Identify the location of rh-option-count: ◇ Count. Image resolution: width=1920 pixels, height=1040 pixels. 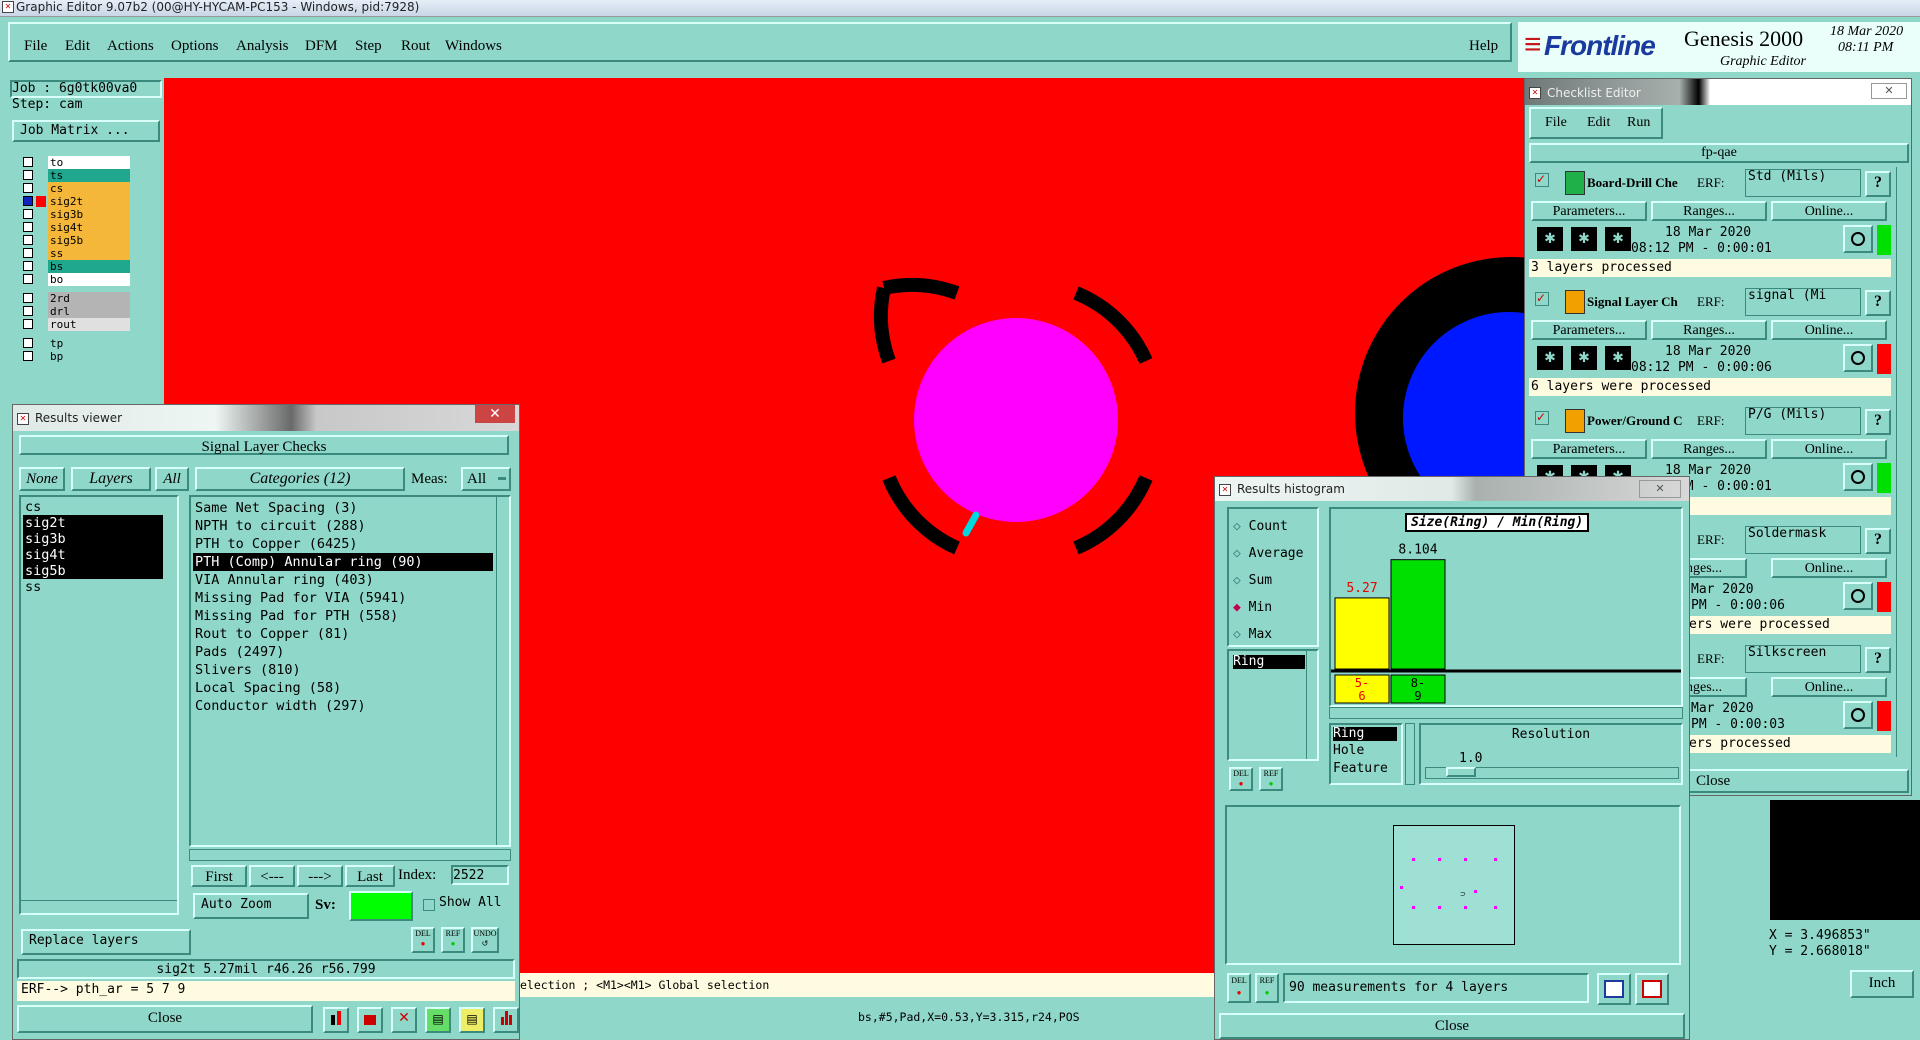
(1260, 526).